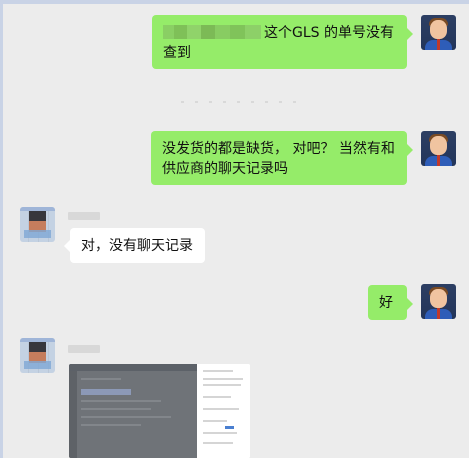 The height and width of the screenshot is (458, 469). I want to click on message-bubble-sent: 没发货的都是缺货， 对吧？ 当然有和供应商的聊天记录吗, so click(282, 158).